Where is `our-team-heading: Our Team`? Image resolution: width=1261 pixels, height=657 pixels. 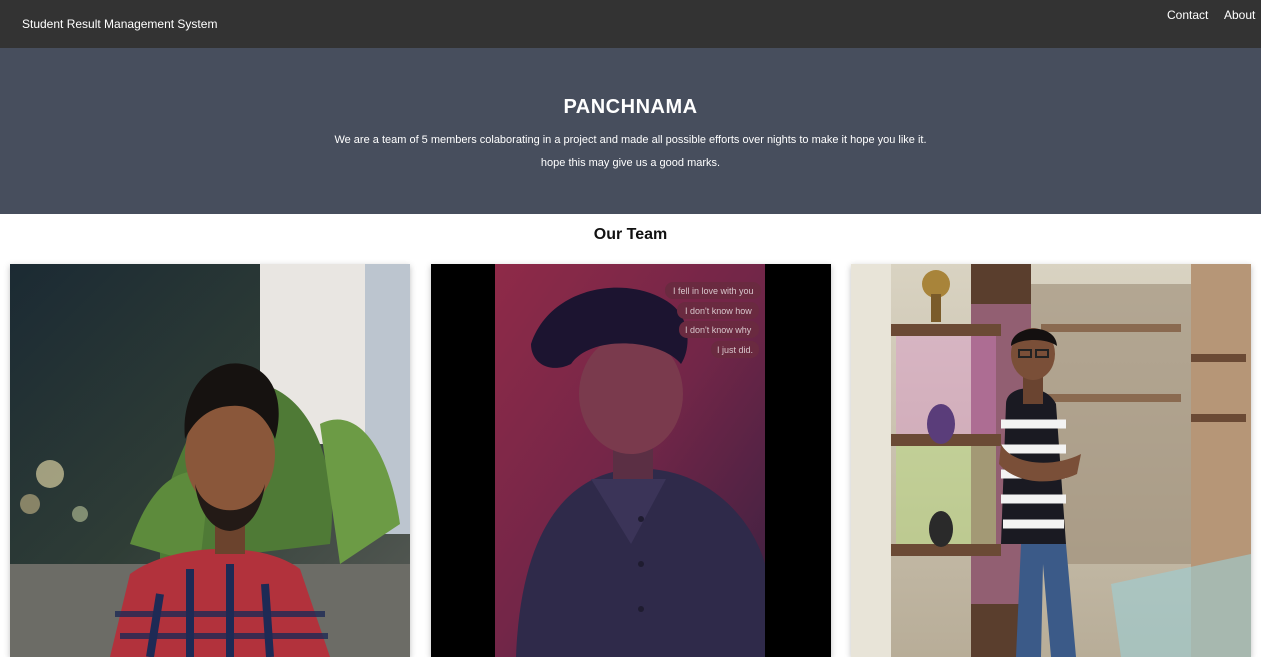
our-team-heading: Our Team is located at coordinates (630, 234).